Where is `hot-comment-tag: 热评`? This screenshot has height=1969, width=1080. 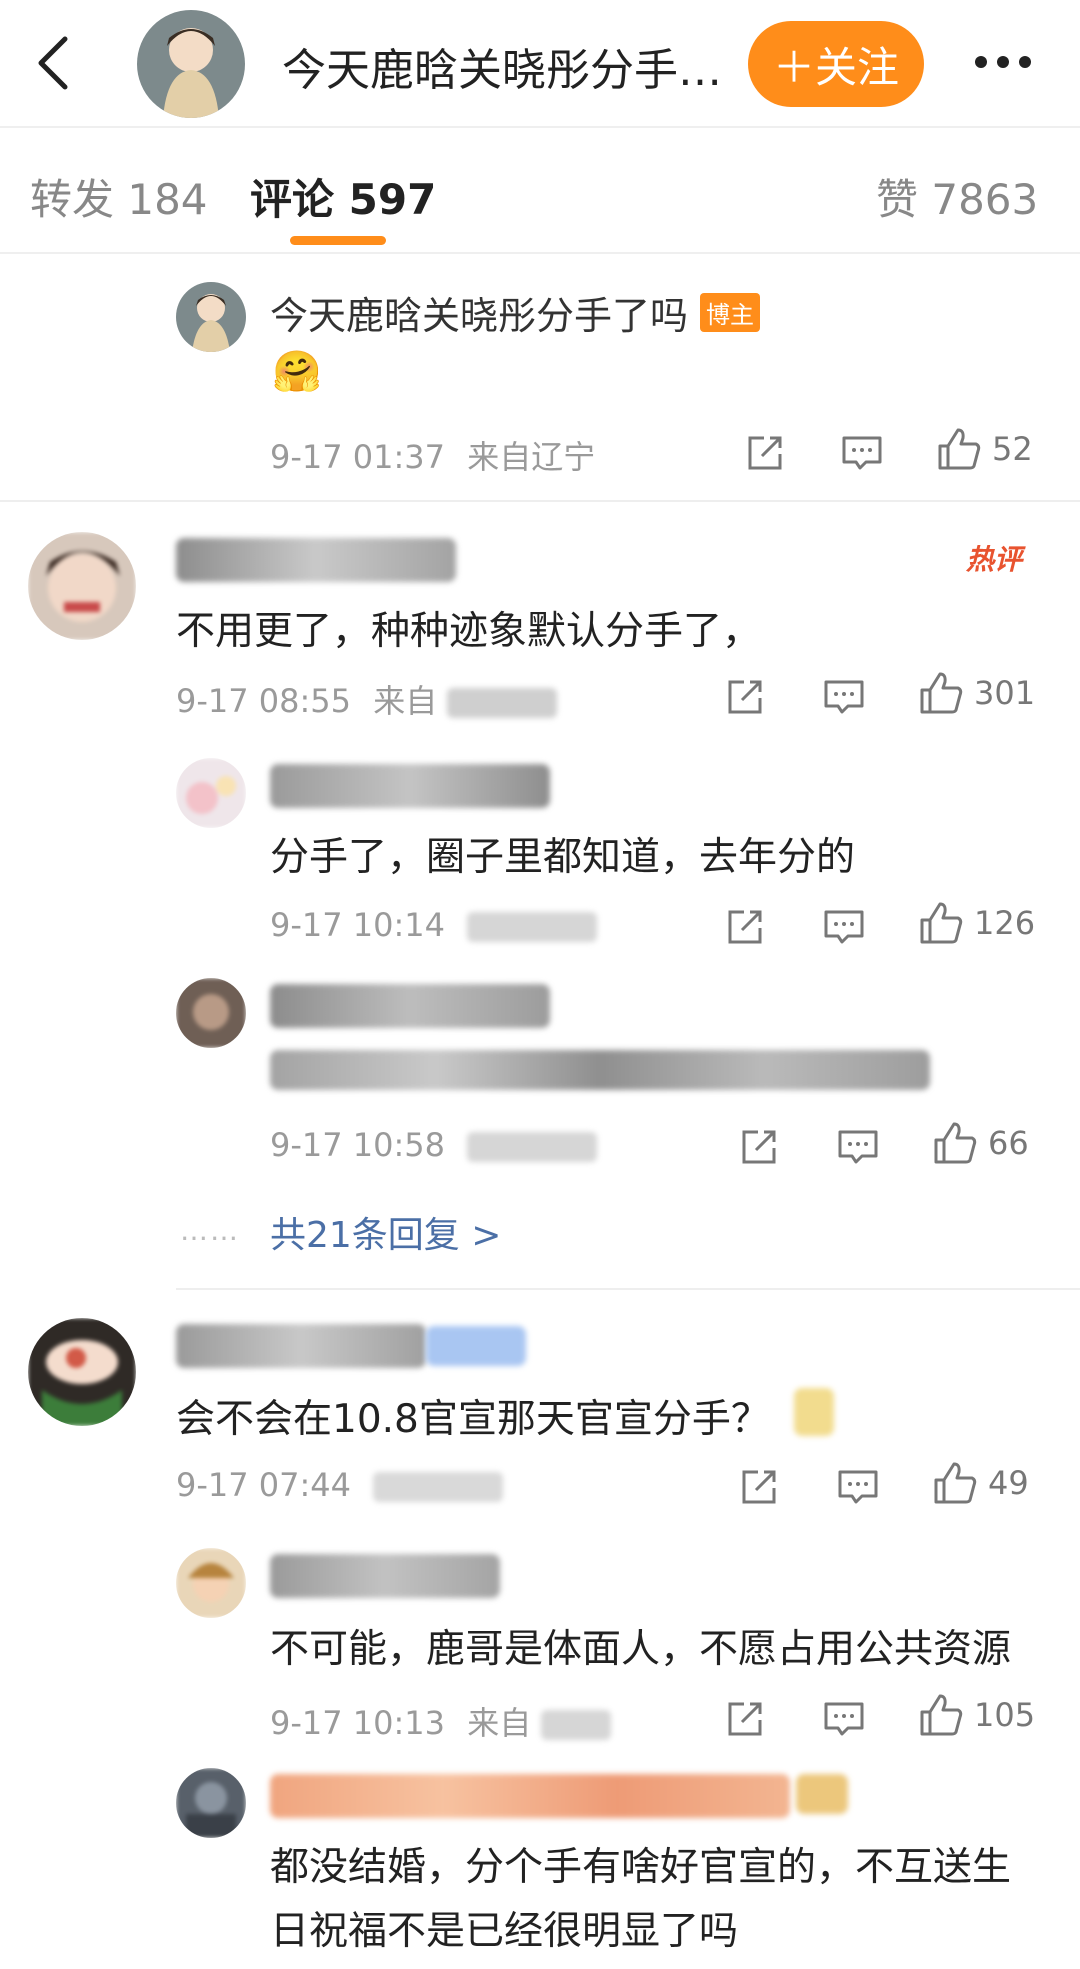
hot-comment-tag: 热评 is located at coordinates (994, 559).